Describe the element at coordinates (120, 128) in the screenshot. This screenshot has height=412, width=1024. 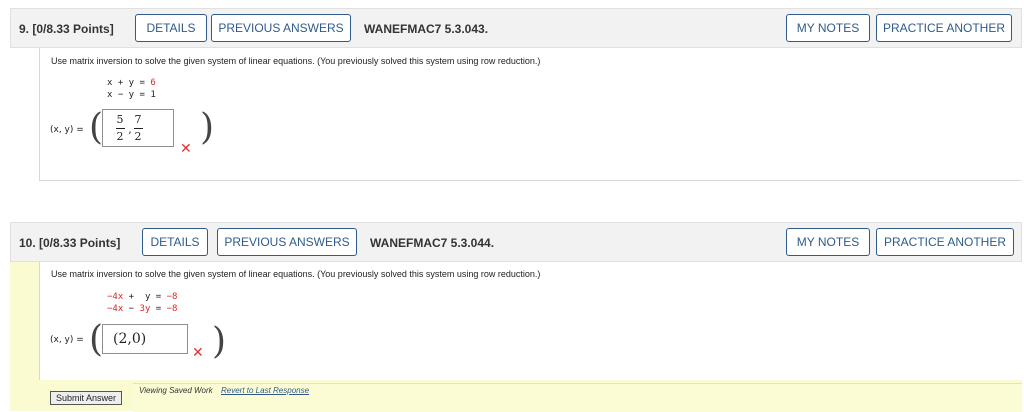
I see `q9-frac1-bar` at that location.